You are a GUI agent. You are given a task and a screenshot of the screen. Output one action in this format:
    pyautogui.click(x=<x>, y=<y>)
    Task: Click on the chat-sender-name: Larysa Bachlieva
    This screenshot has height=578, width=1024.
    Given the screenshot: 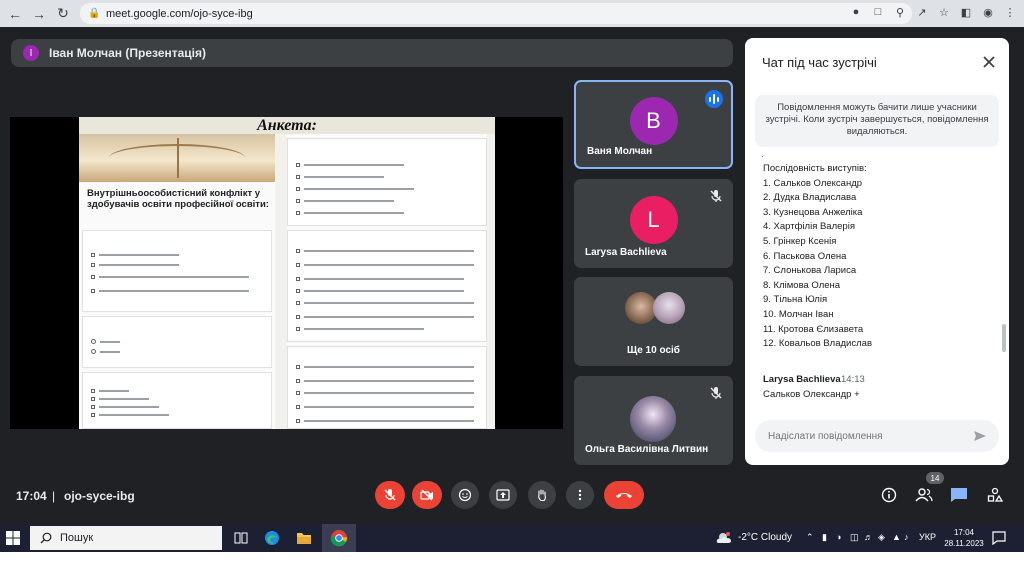 What is the action you would take?
    pyautogui.click(x=802, y=379)
    